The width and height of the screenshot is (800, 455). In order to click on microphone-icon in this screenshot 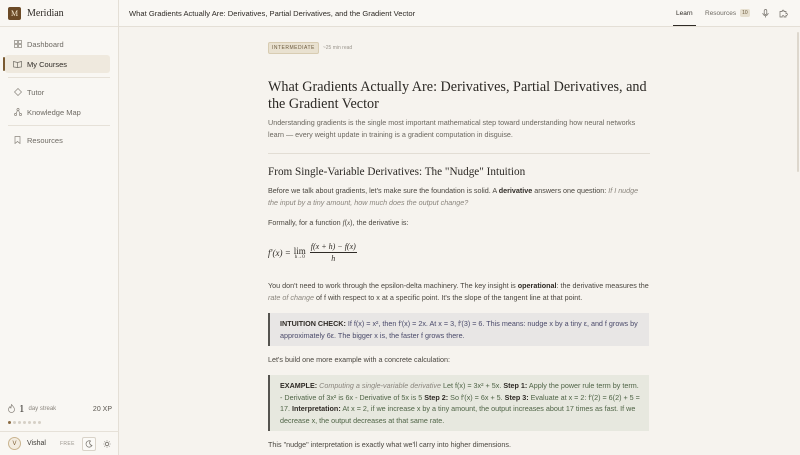, I will do `click(765, 13)`.